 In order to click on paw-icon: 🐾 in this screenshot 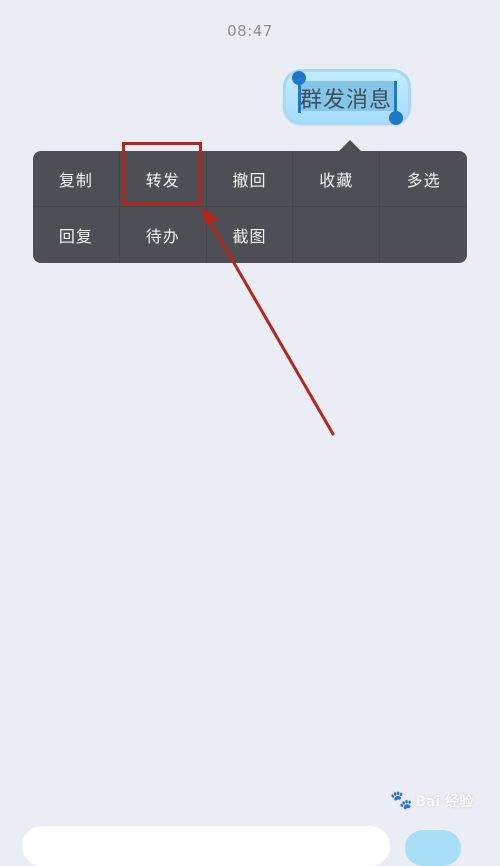, I will do `click(401, 800)`.